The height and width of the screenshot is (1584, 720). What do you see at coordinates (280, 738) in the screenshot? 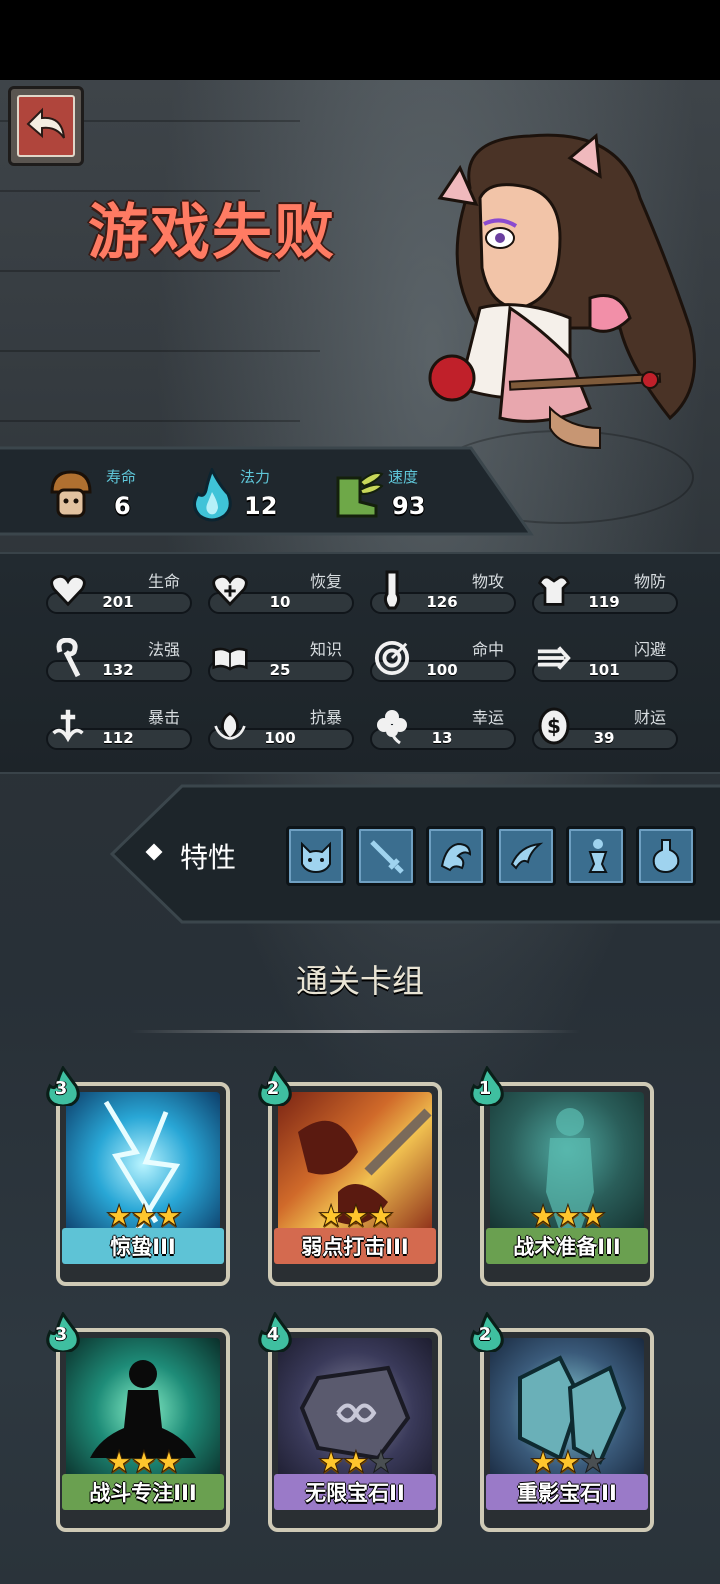
I see `attr-value: 100` at bounding box center [280, 738].